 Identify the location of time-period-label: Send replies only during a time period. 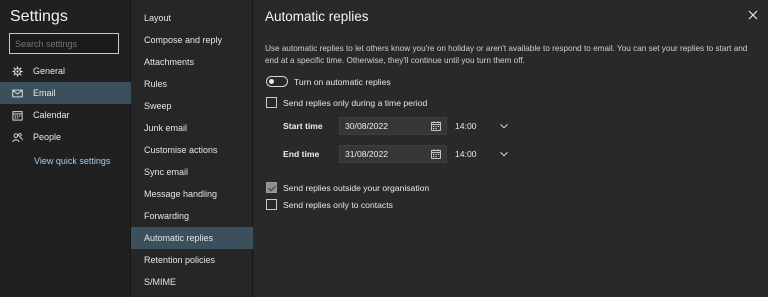
(355, 102).